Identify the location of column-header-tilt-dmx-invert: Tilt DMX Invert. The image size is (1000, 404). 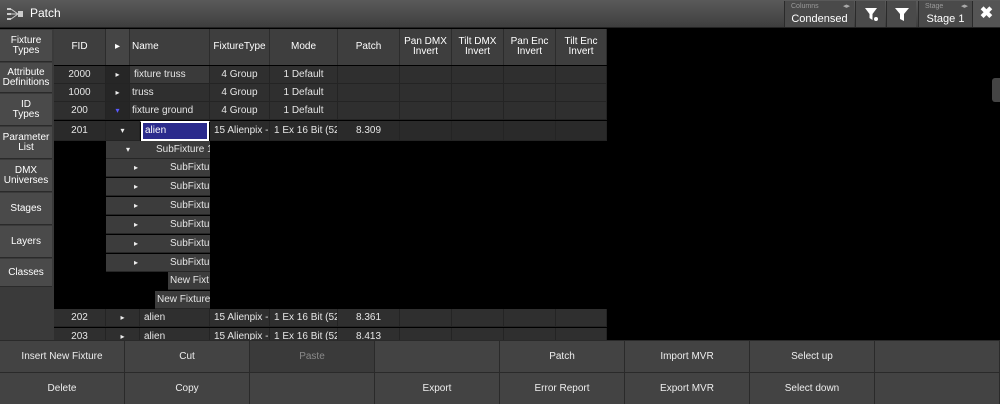
(478, 47).